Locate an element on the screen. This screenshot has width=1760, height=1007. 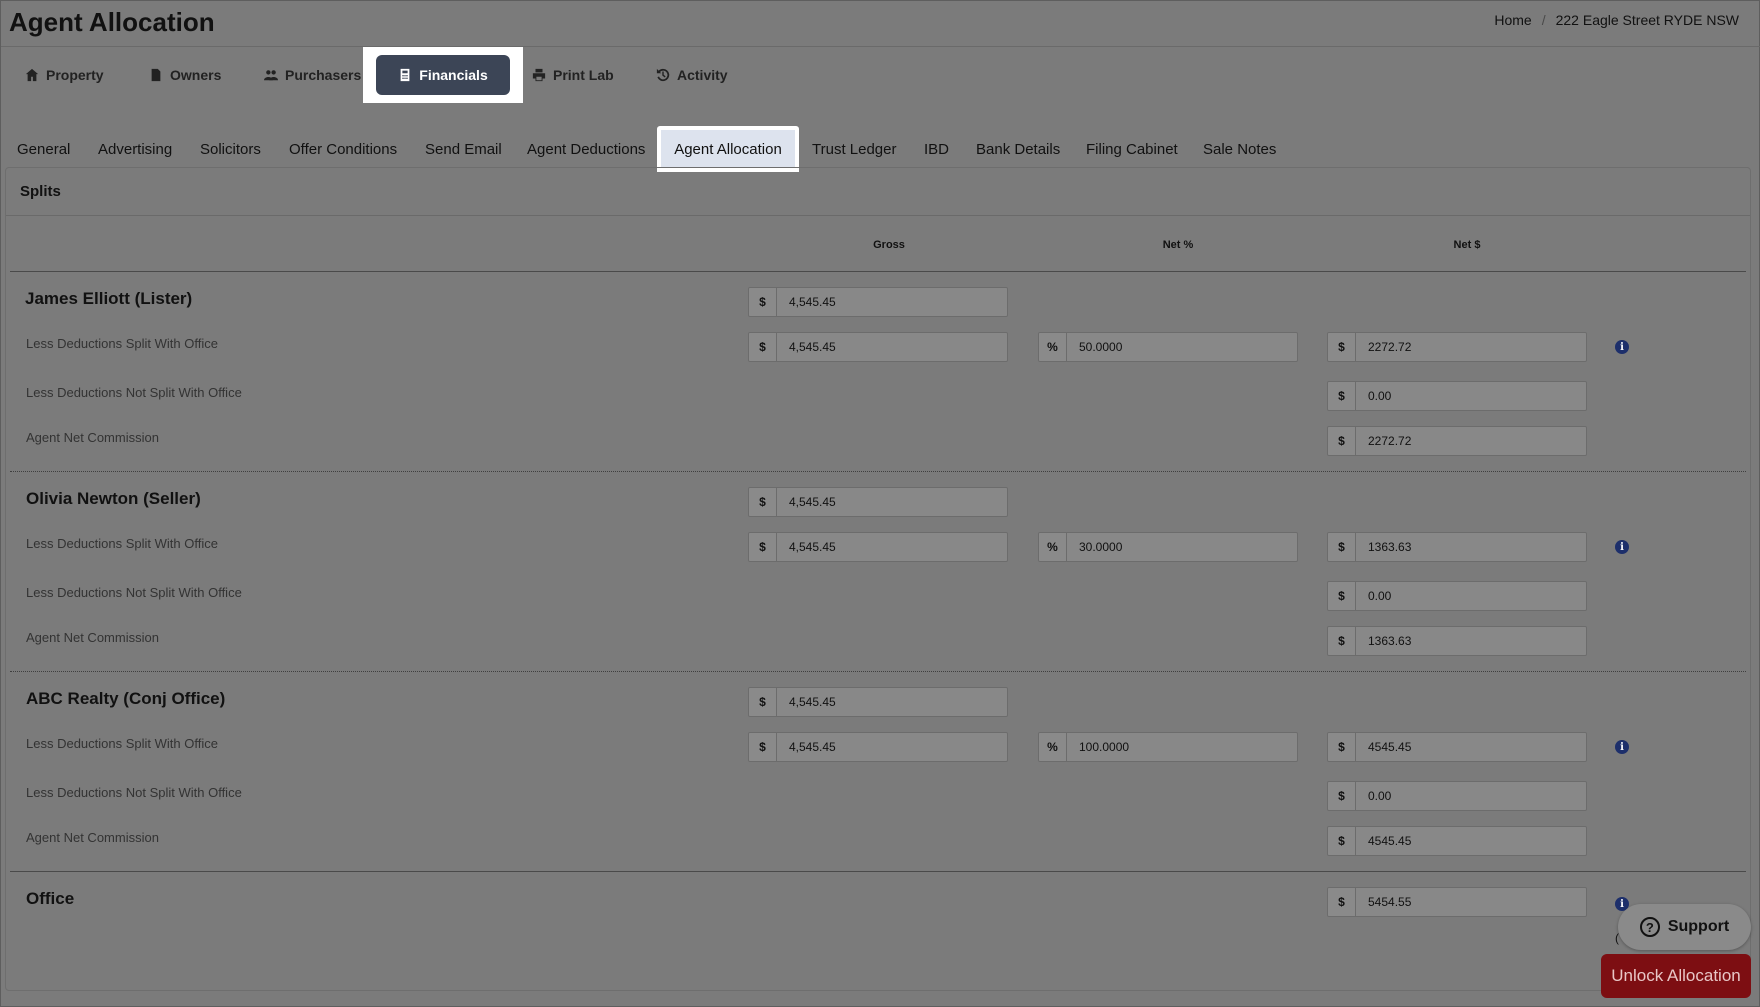
tab-sale-notes: Sale Notes is located at coordinates (1239, 149).